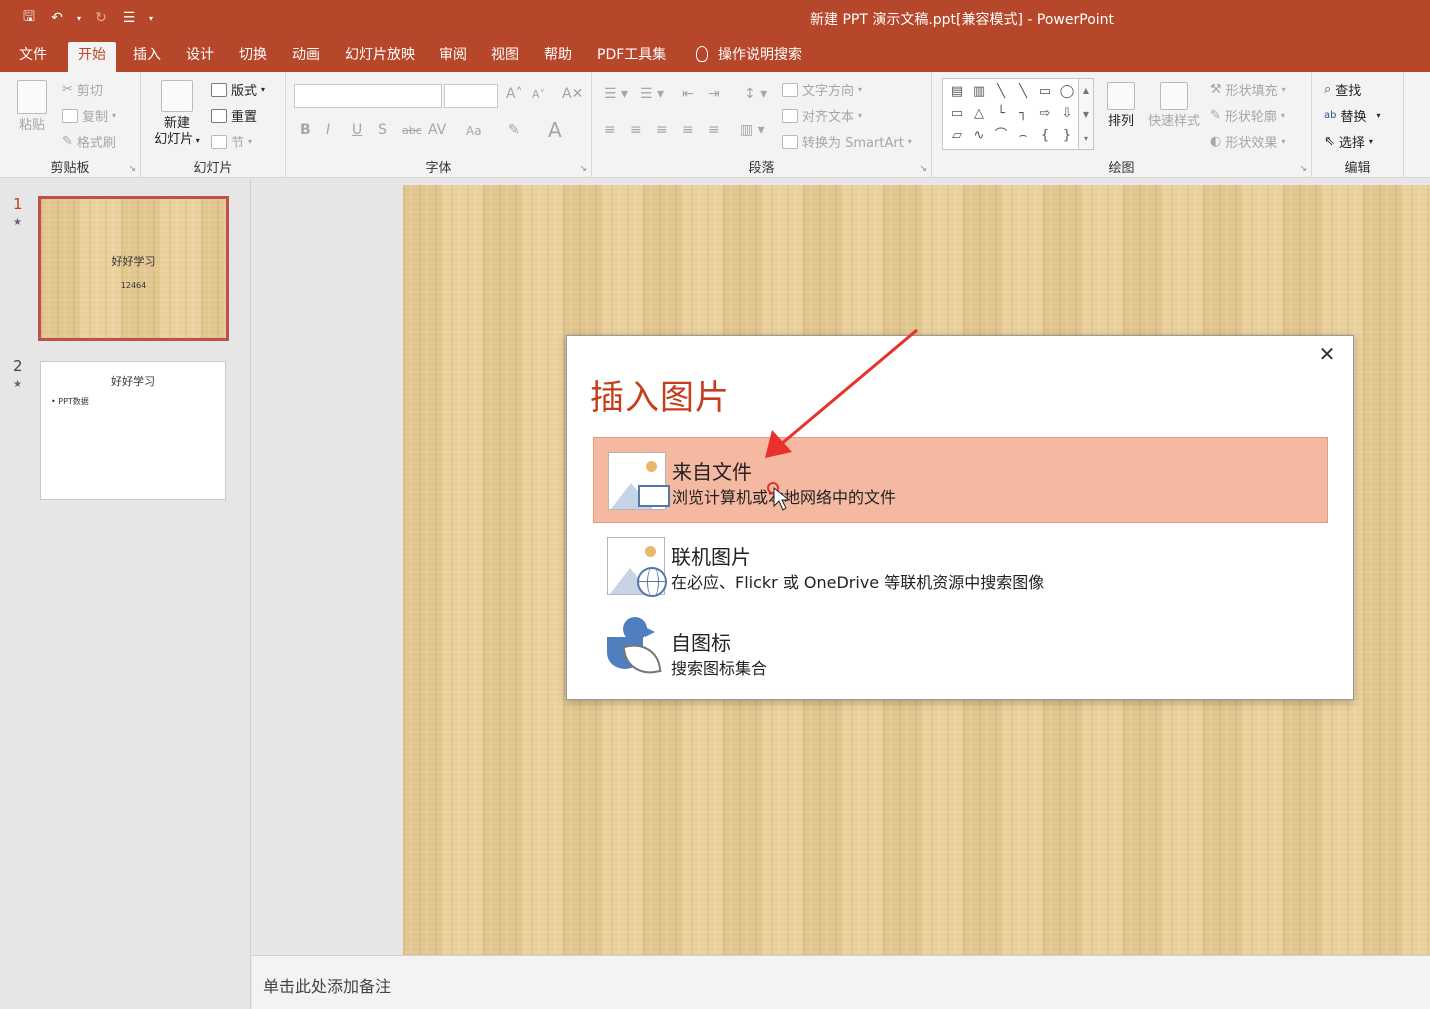 This screenshot has width=1430, height=1009. Describe the element at coordinates (957, 136) in the screenshot. I see `freeform-shape-icon: ▱` at that location.